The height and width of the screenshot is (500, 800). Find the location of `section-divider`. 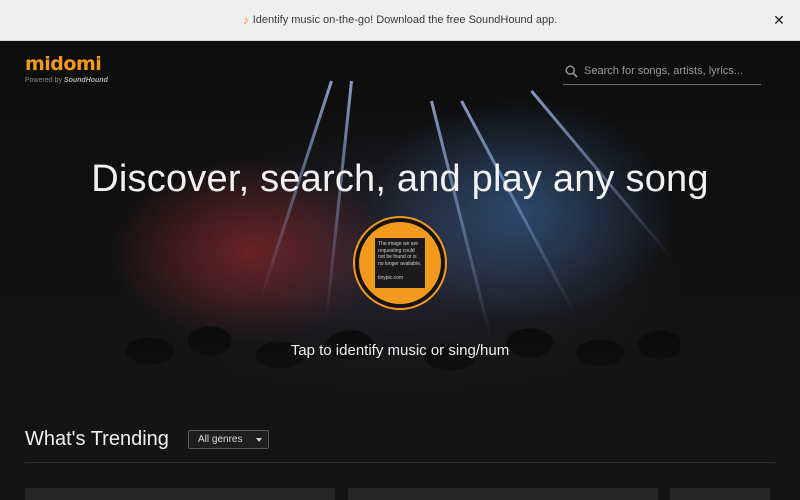

section-divider is located at coordinates (400, 462).